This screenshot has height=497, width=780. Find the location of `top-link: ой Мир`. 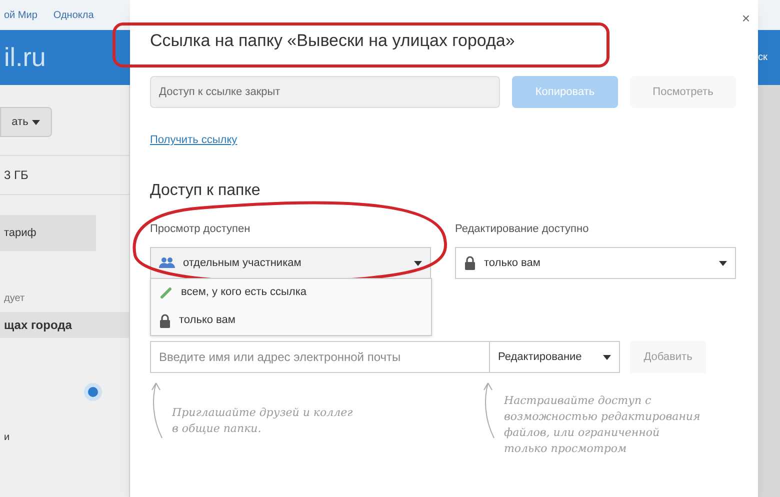

top-link: ой Мир is located at coordinates (21, 15).